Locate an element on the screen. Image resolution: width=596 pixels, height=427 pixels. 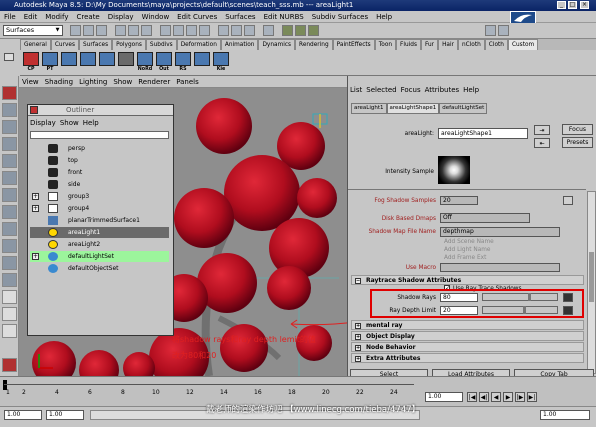
outliner-item-persp: persp is located at coordinates (99, 148).